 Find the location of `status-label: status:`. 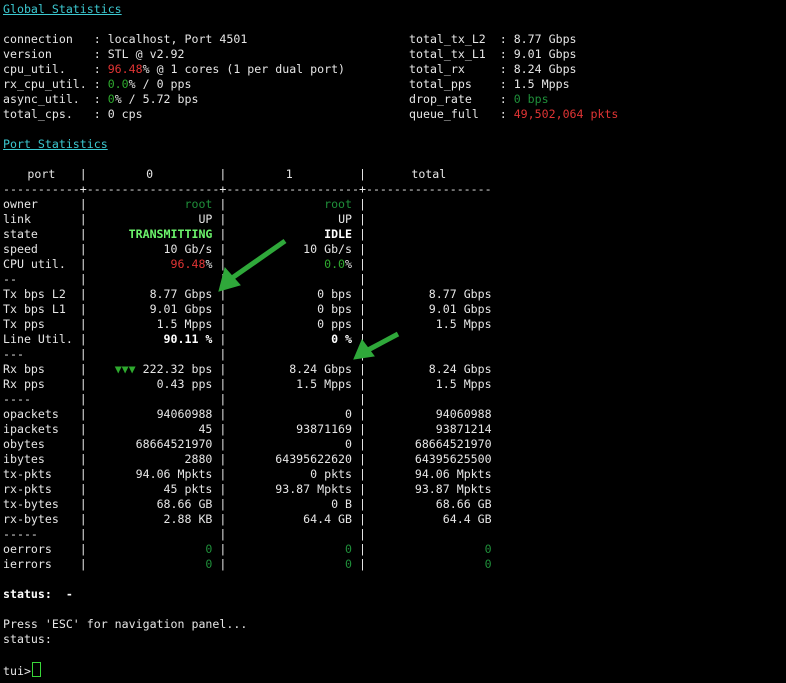

status-label: status: is located at coordinates (27, 594).